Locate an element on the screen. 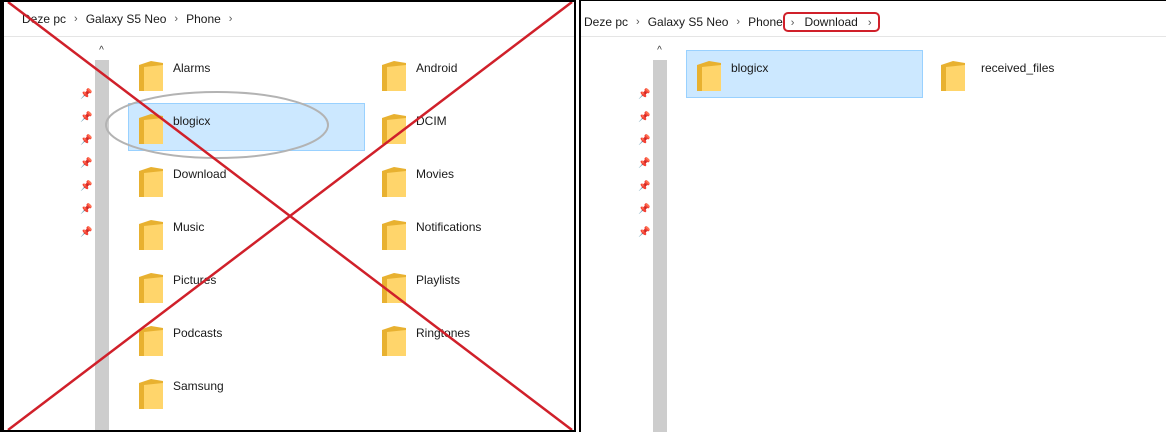 The height and width of the screenshot is (432, 1166). folder-item: received_files is located at coordinates (1043, 74).